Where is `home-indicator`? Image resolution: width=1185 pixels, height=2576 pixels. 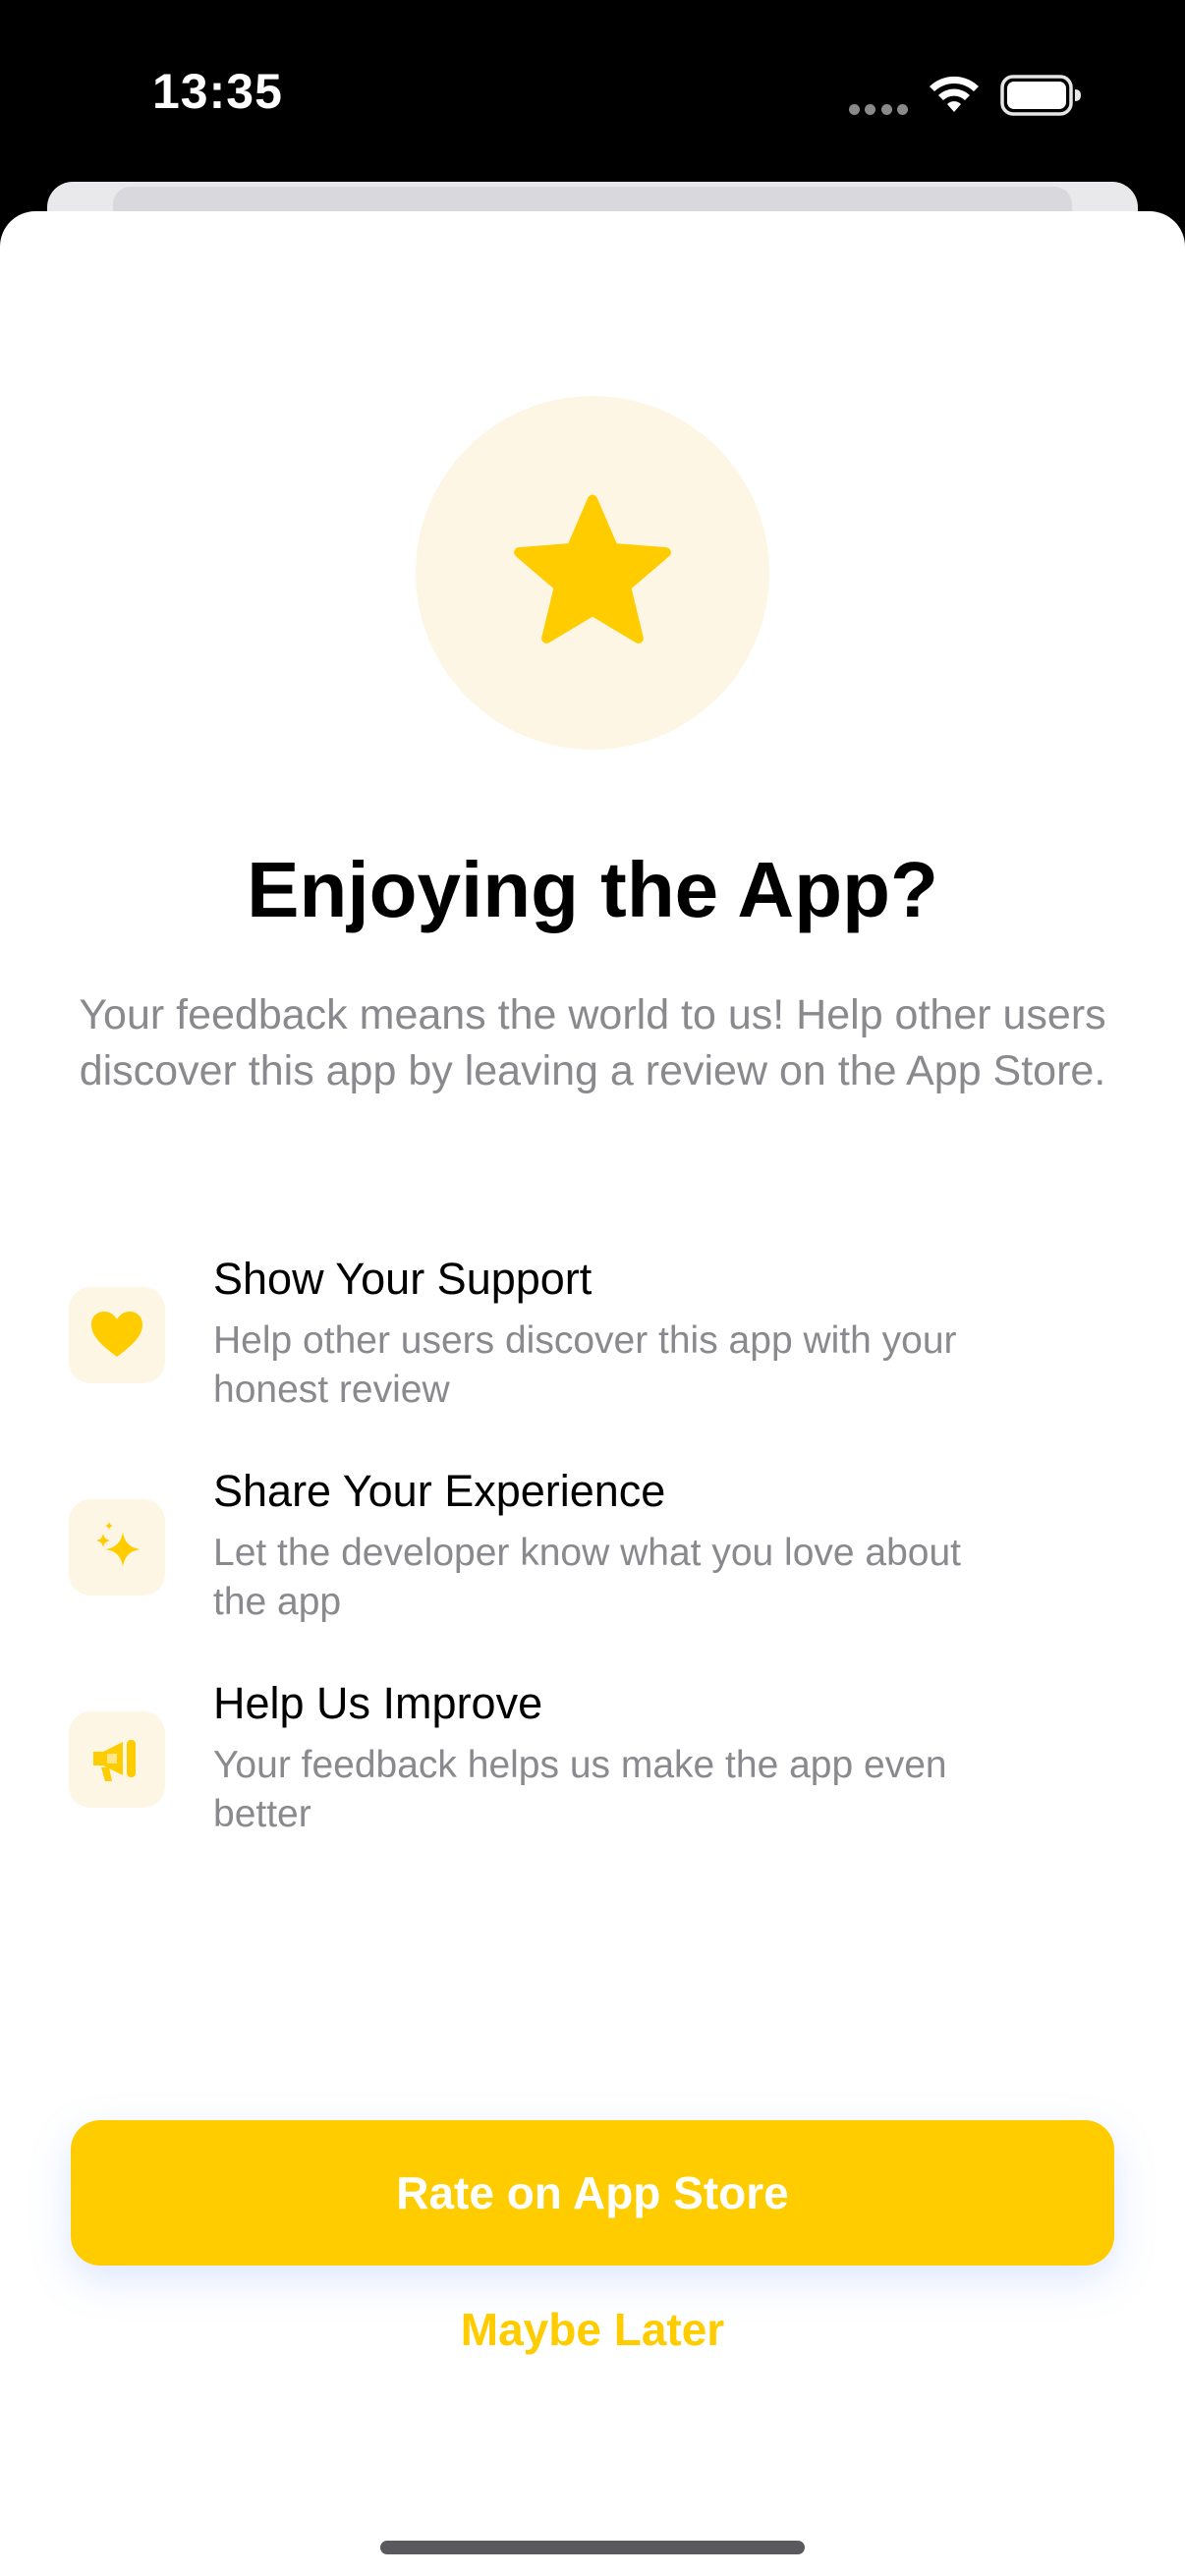 home-indicator is located at coordinates (592, 2547).